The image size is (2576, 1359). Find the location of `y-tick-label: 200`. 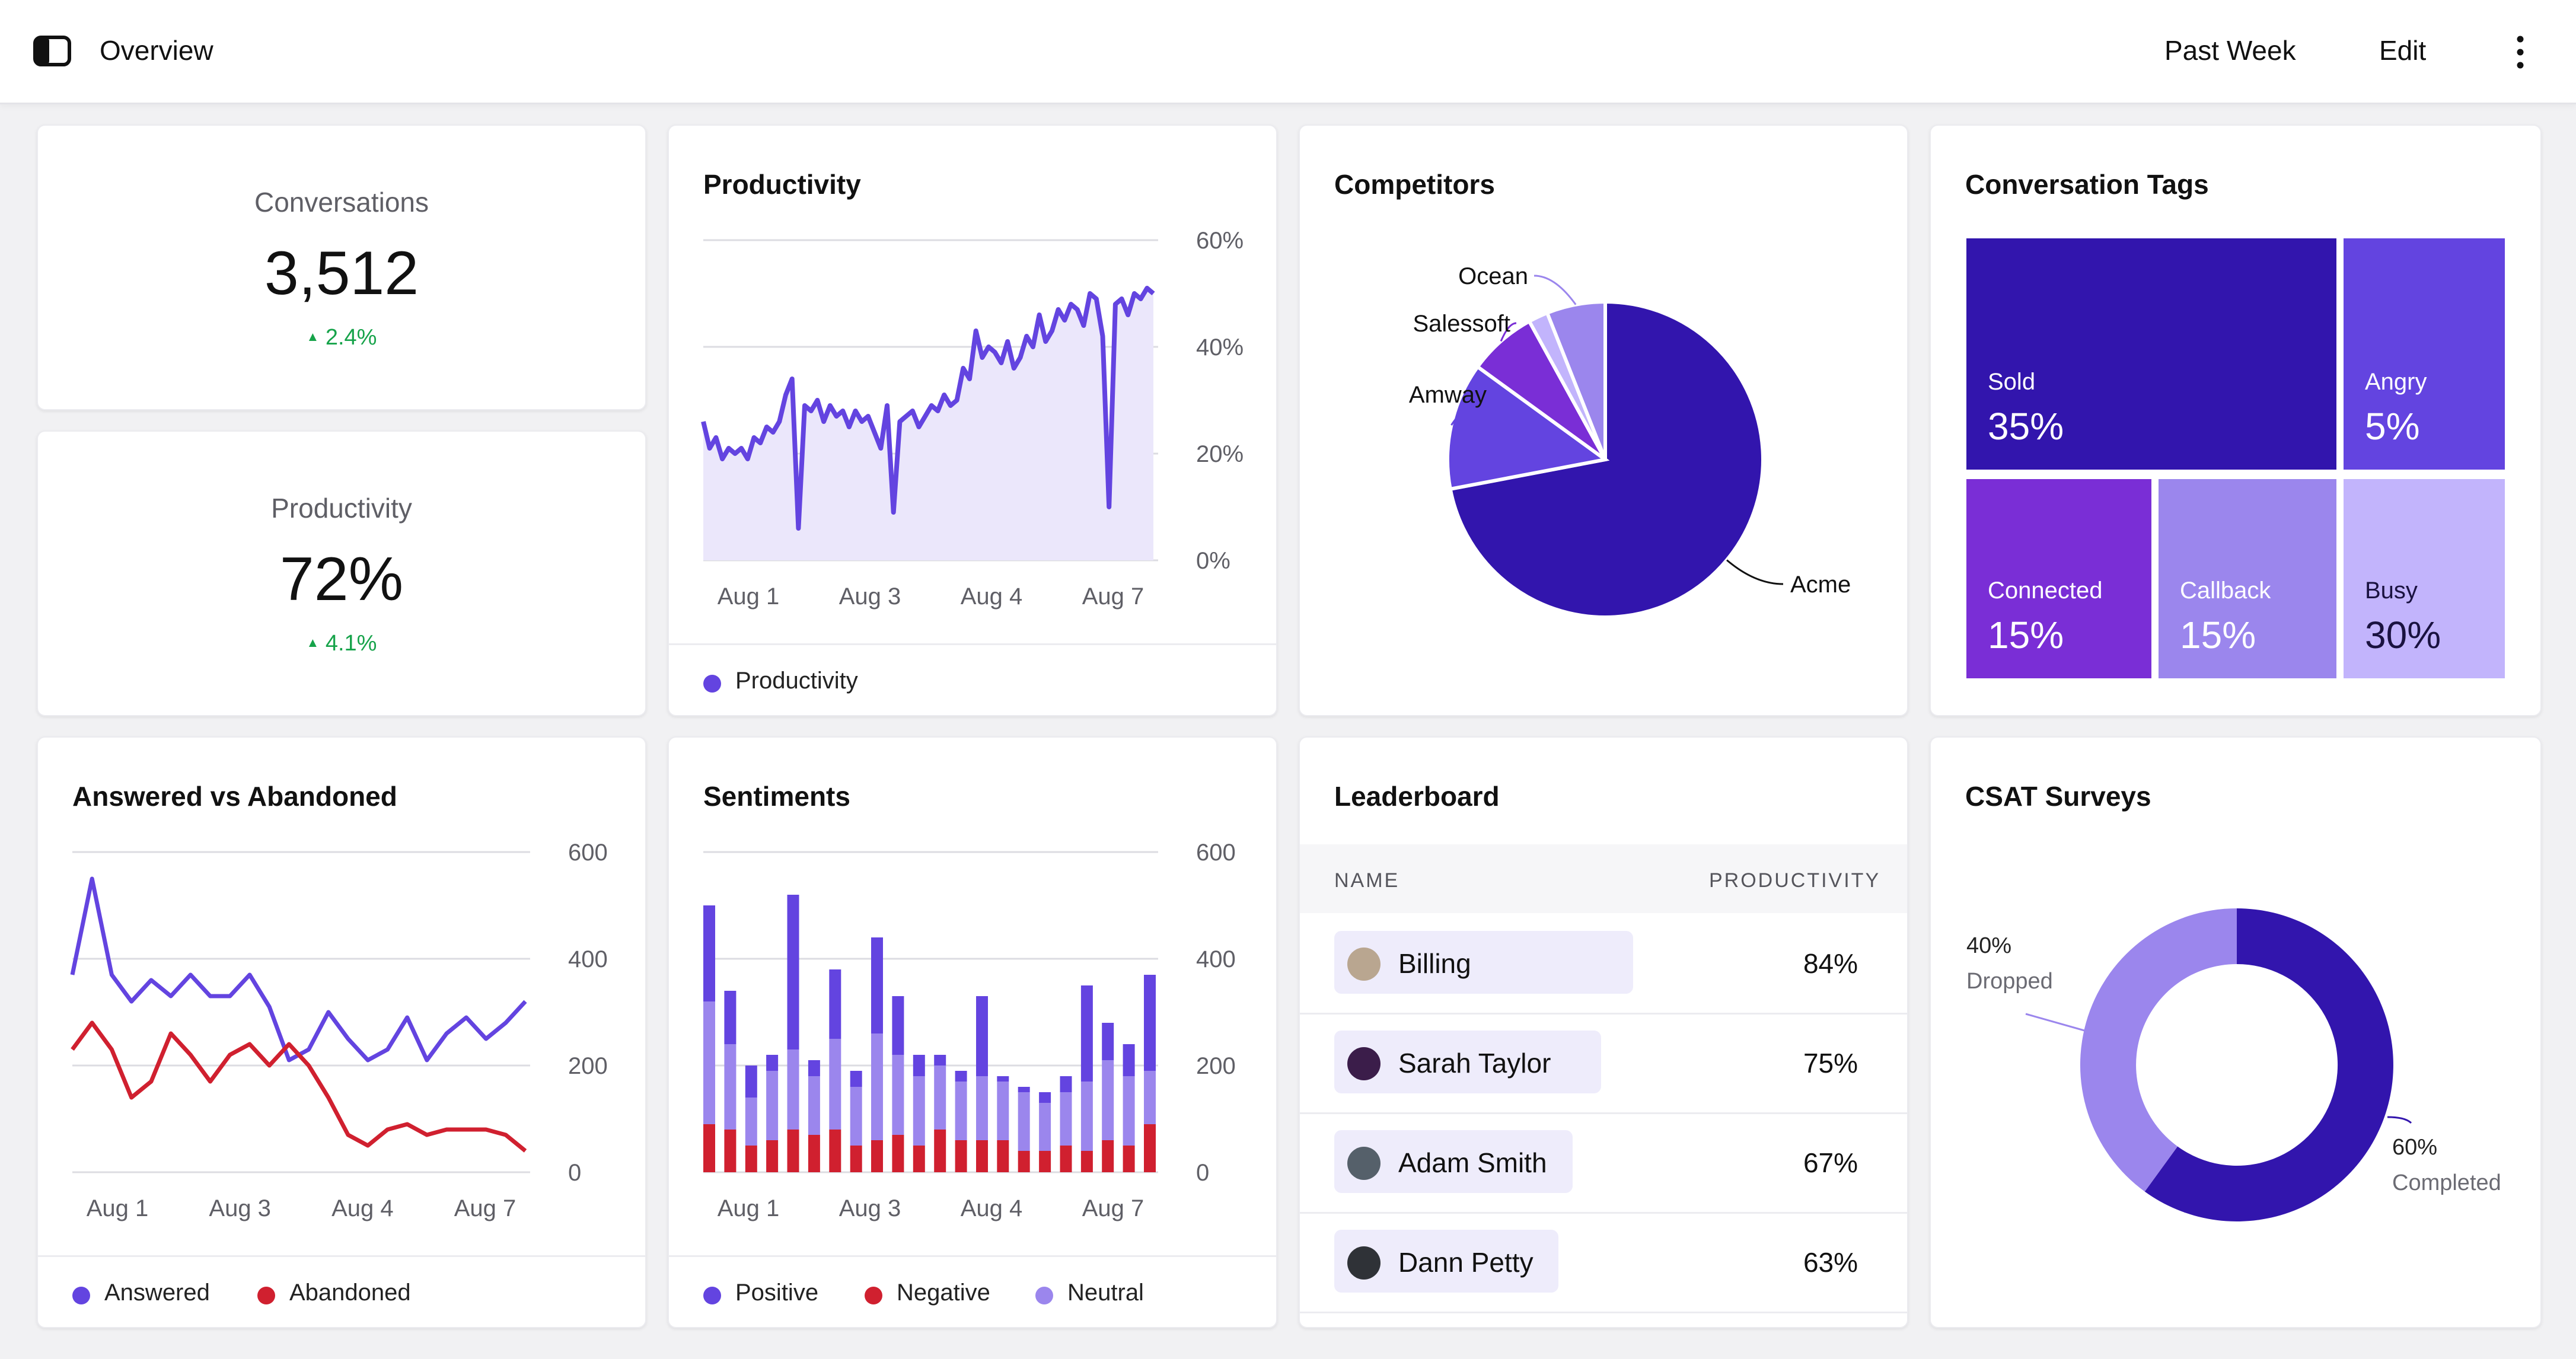

y-tick-label: 200 is located at coordinates (1216, 1066).